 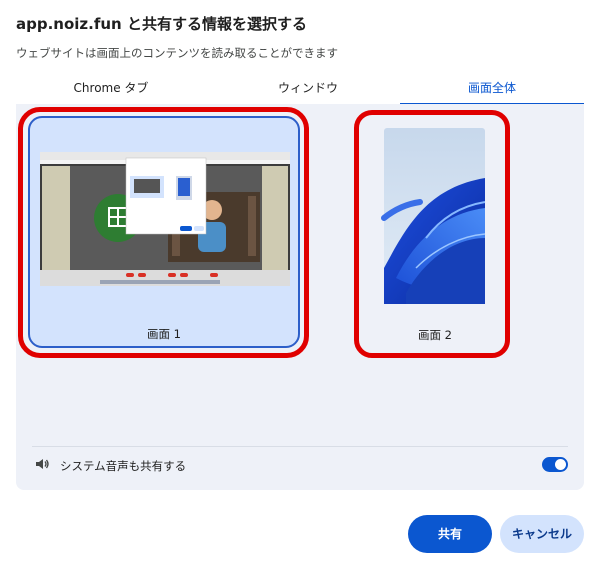 I want to click on screen-2-card, so click(x=435, y=233).